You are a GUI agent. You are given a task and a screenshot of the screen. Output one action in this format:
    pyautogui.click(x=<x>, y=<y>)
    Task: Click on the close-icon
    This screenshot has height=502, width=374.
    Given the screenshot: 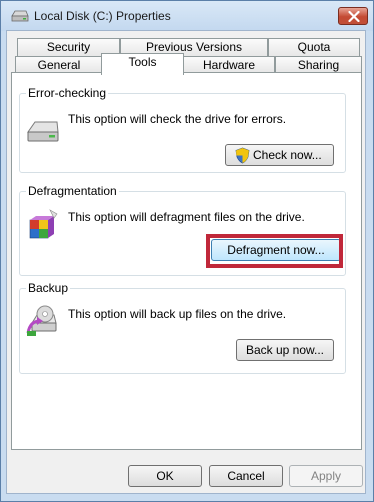 What is the action you would take?
    pyautogui.click(x=354, y=16)
    